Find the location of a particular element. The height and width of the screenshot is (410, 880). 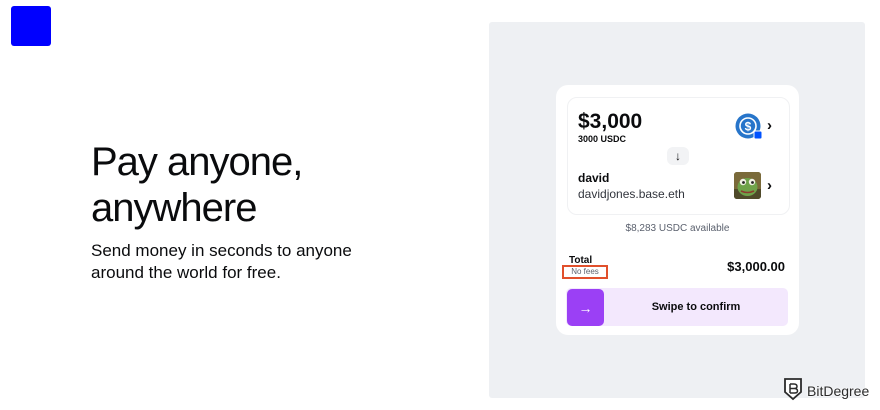

bitdegree-shield-icon is located at coordinates (793, 391).